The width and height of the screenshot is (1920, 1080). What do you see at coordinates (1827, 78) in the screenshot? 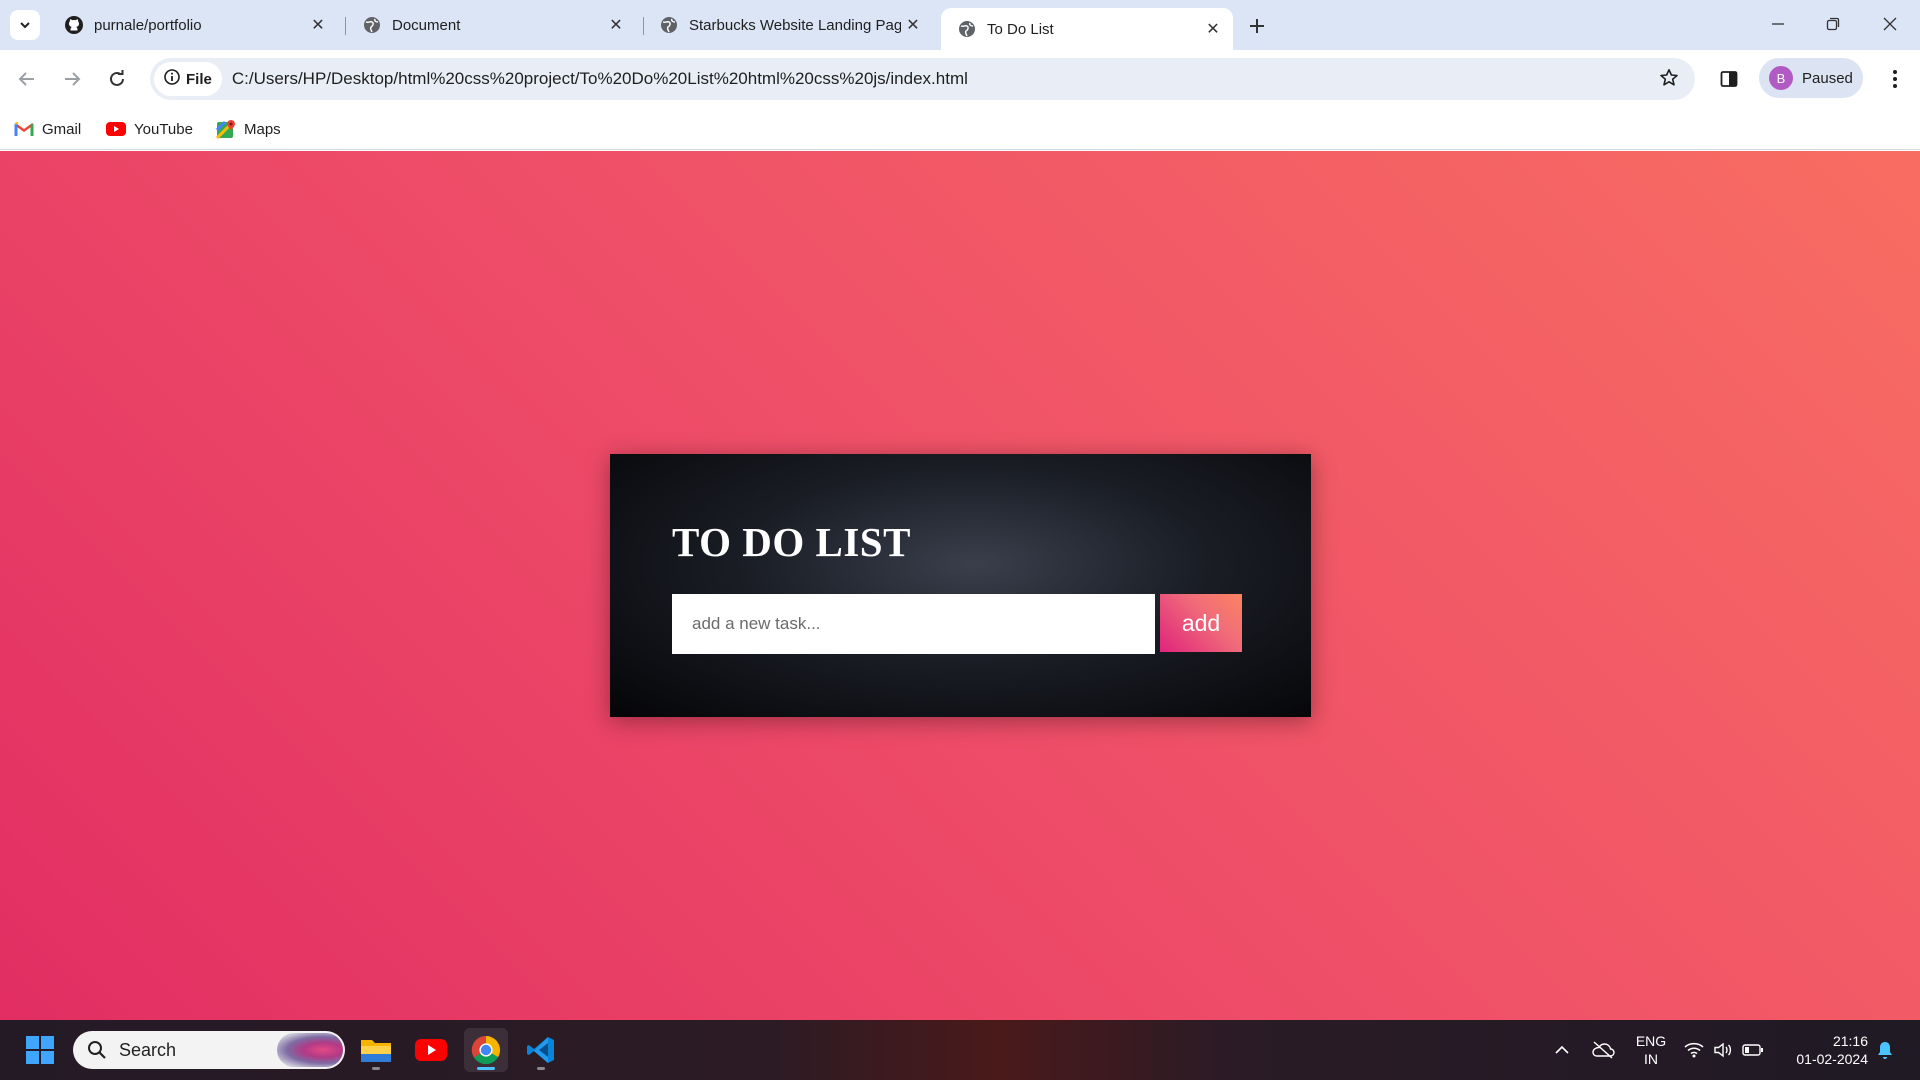
I see `profile-status: Paused` at bounding box center [1827, 78].